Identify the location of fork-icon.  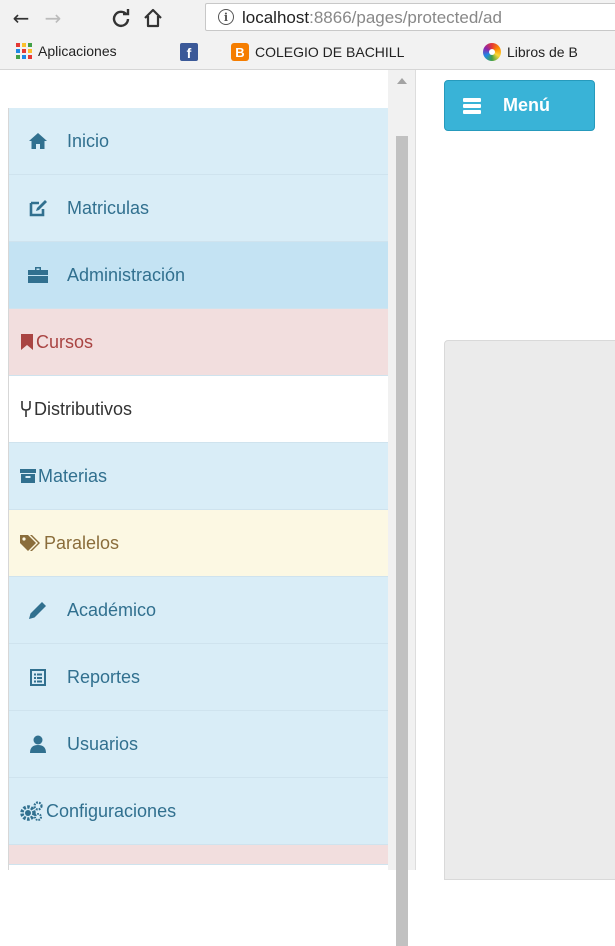
(26, 409).